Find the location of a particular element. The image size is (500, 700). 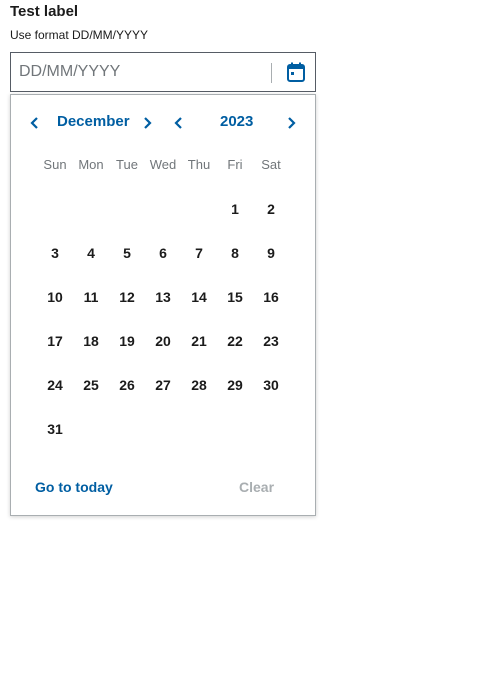

calendar-day: 6 is located at coordinates (163, 253).